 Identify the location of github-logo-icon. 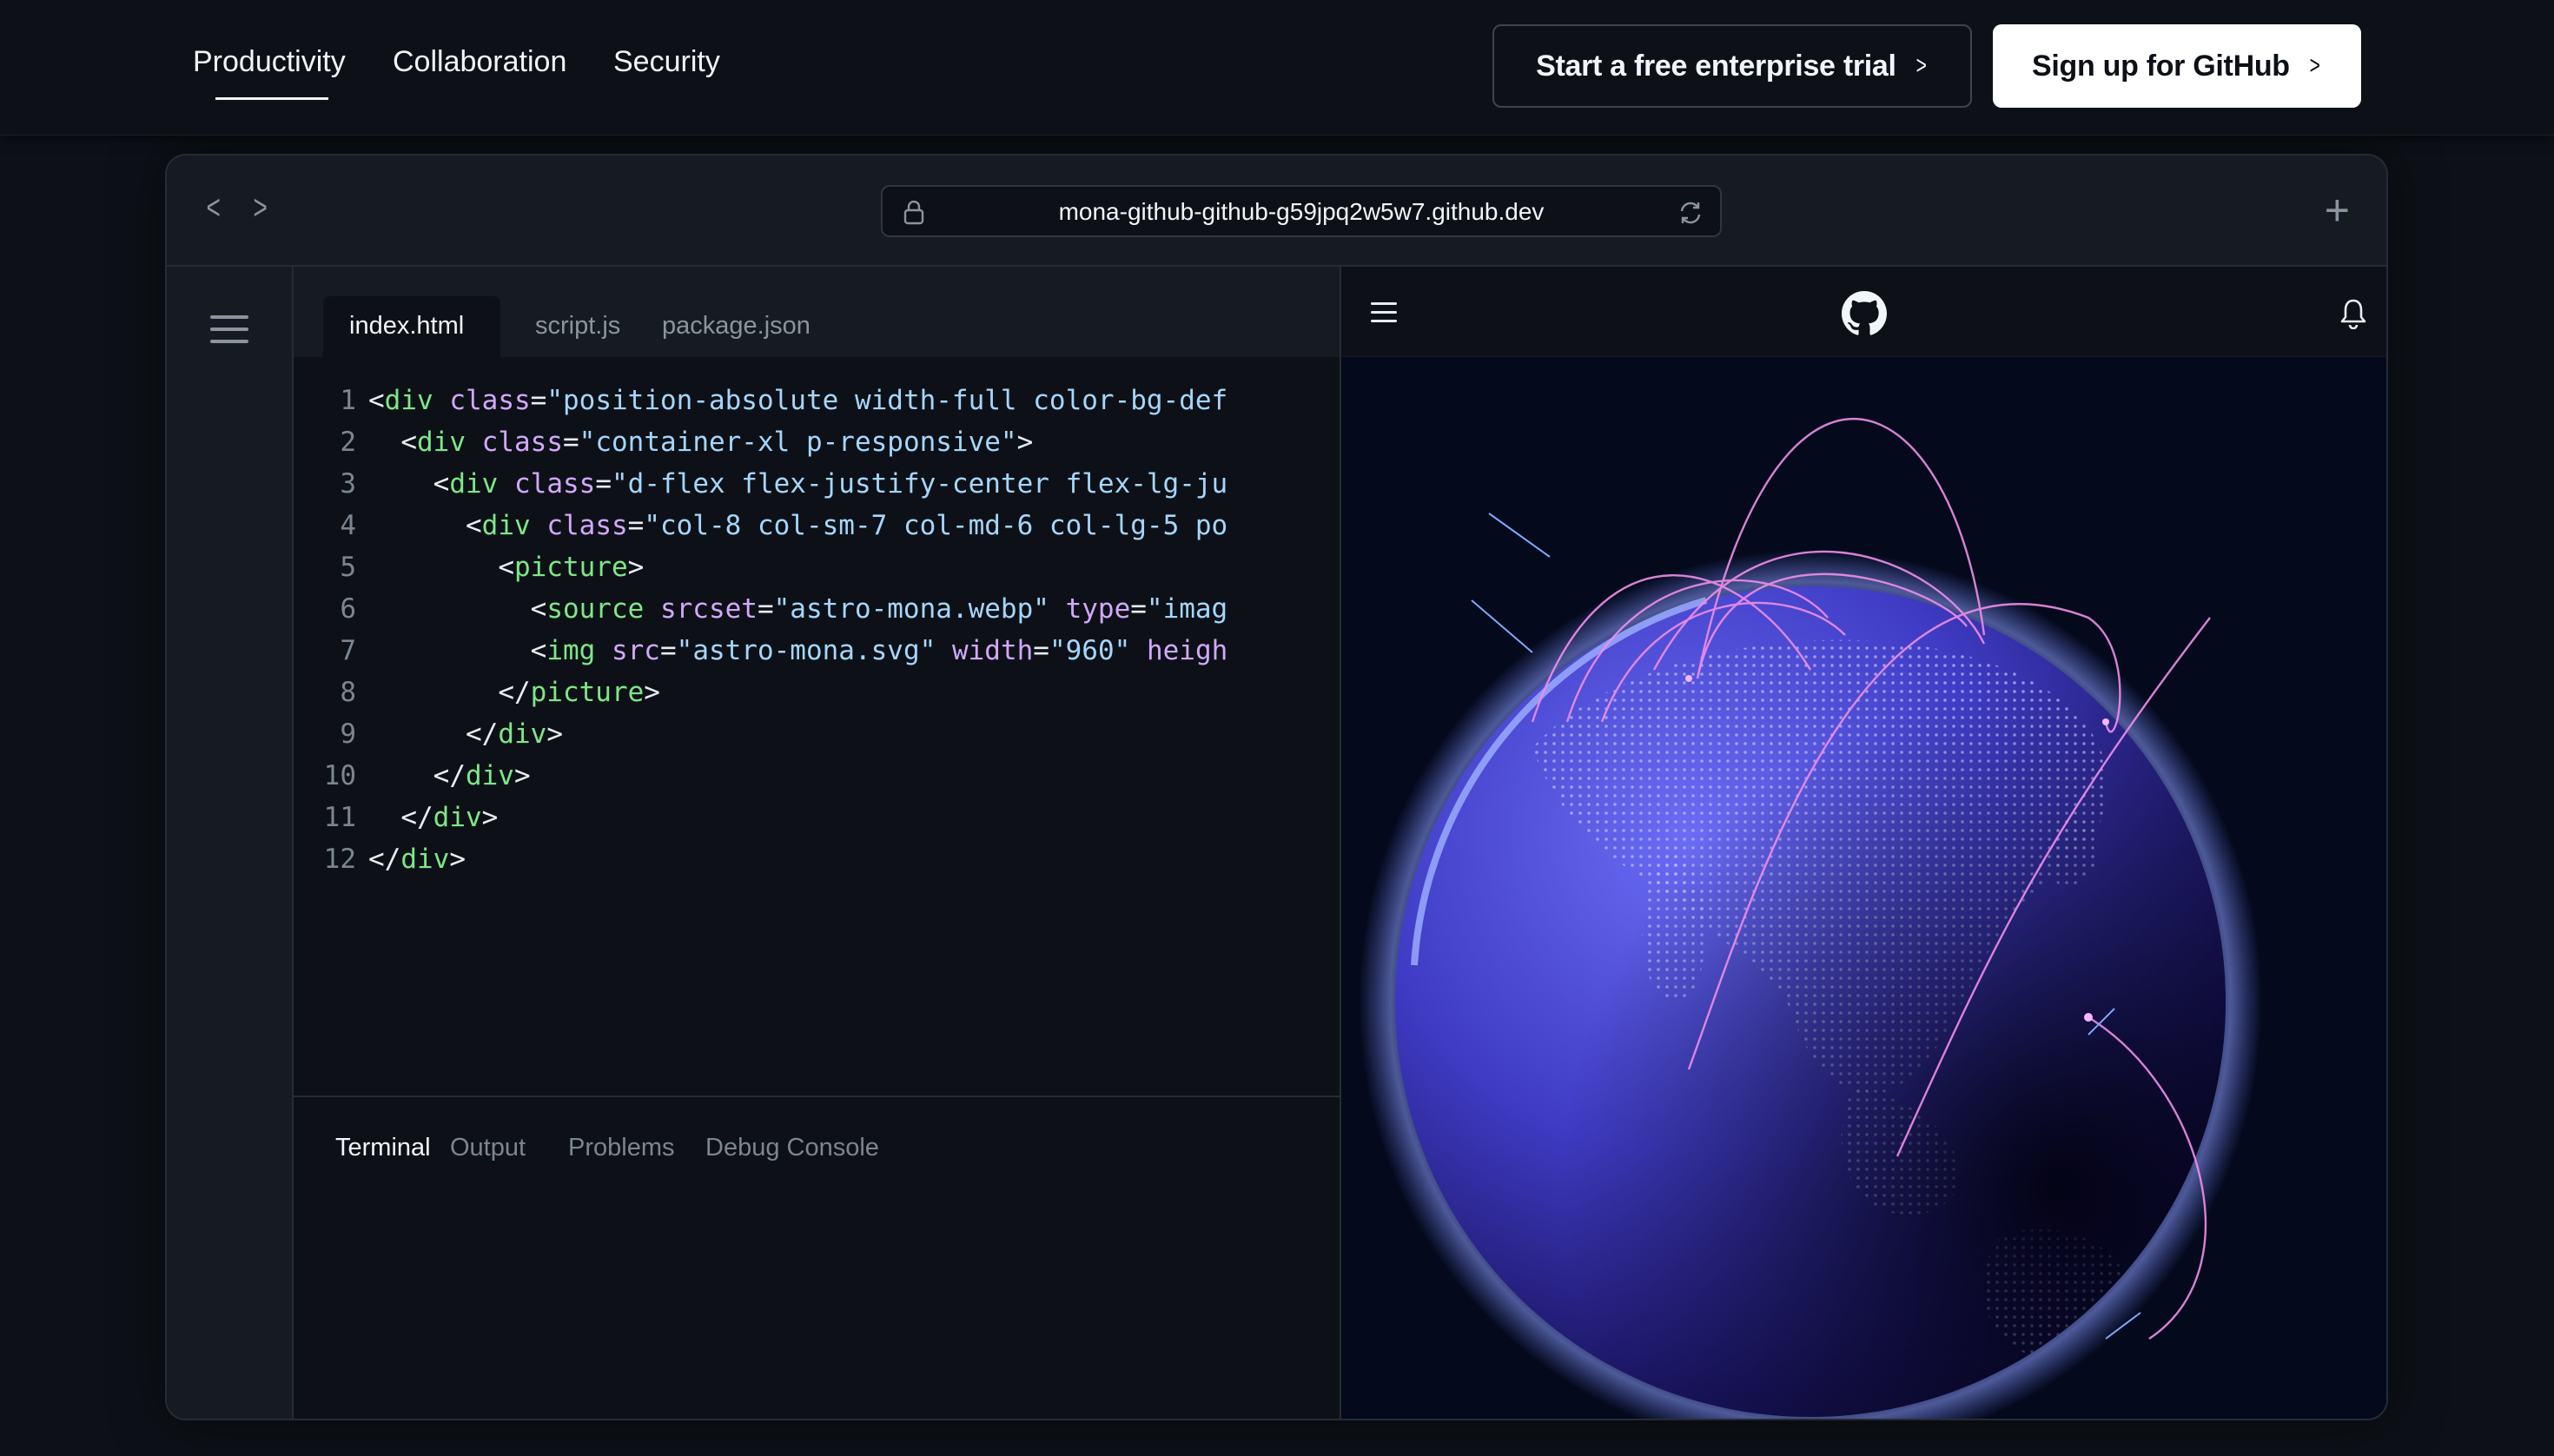
(1865, 313).